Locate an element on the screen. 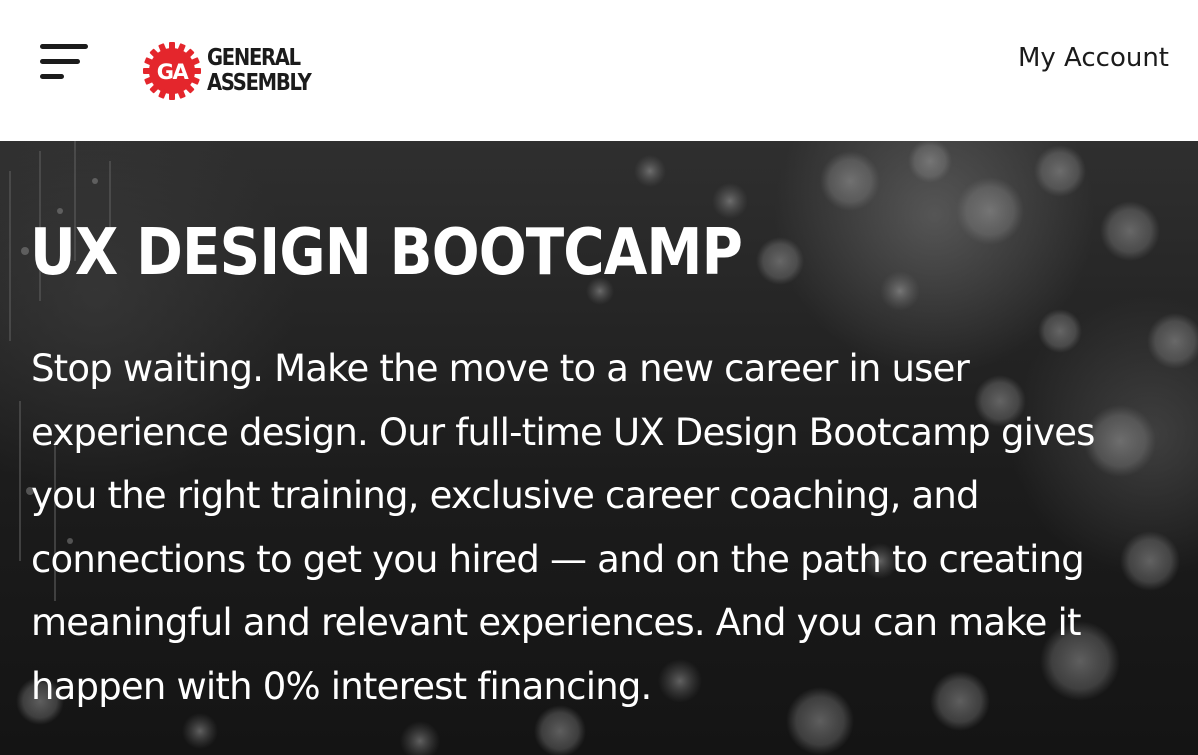 The height and width of the screenshot is (755, 1198). general-assembly-logo: GA GENERAL ASSEMBLY is located at coordinates (236, 71).